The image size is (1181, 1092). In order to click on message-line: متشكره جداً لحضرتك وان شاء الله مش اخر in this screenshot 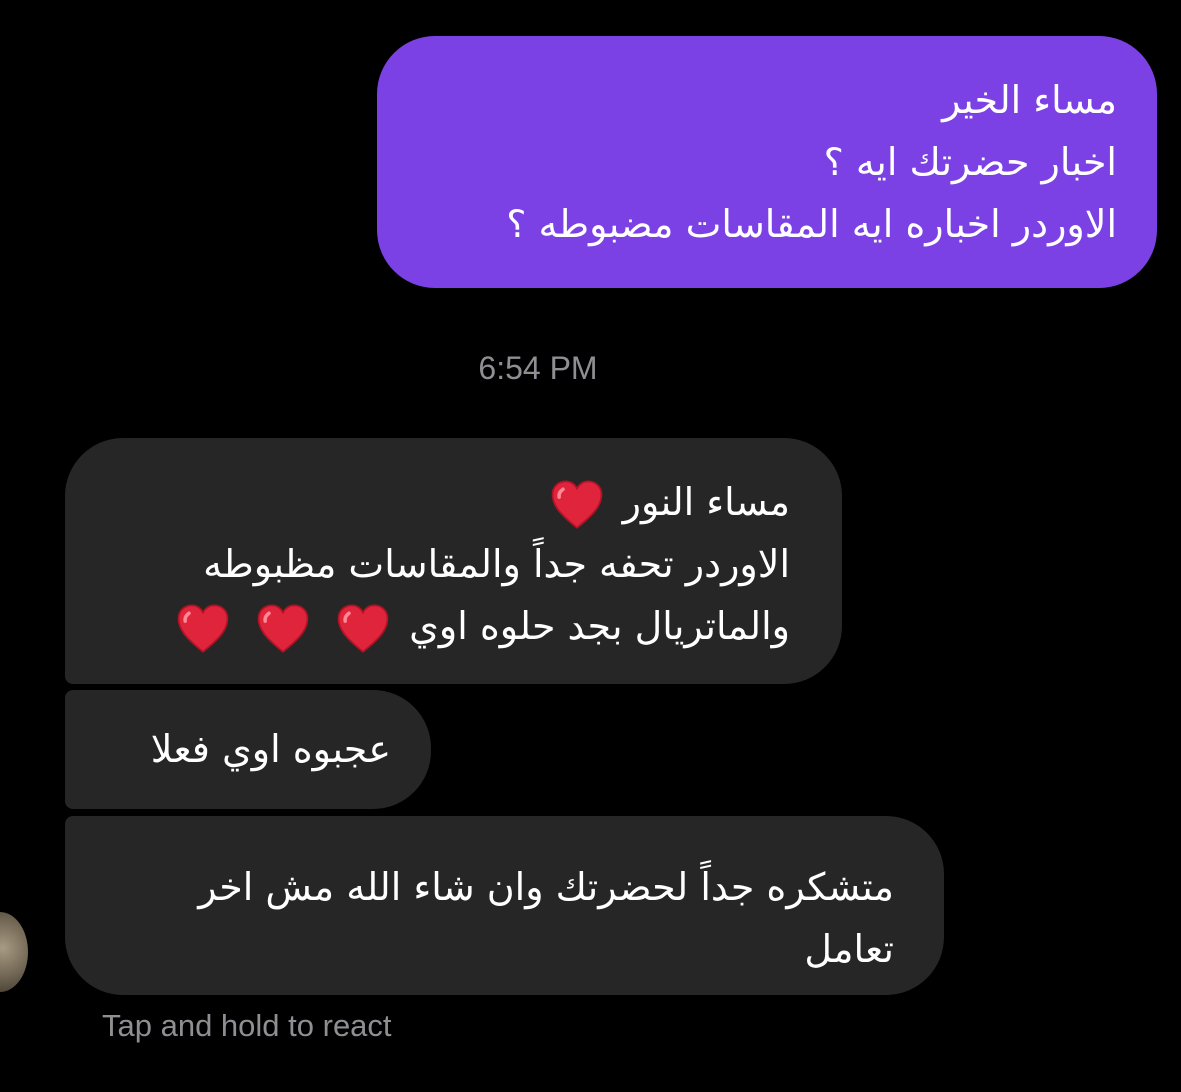, I will do `click(546, 887)`.